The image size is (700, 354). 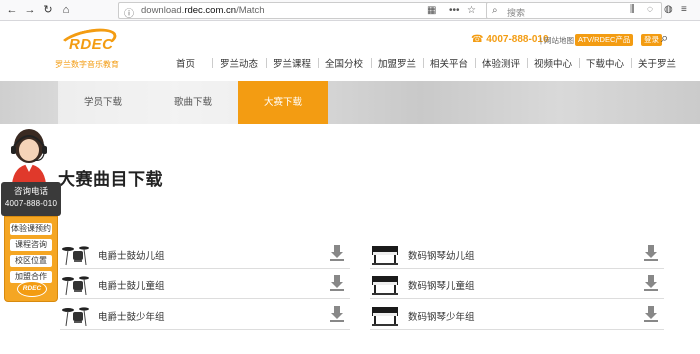 I want to click on nav-item-about: 关于罗兰, so click(x=657, y=63).